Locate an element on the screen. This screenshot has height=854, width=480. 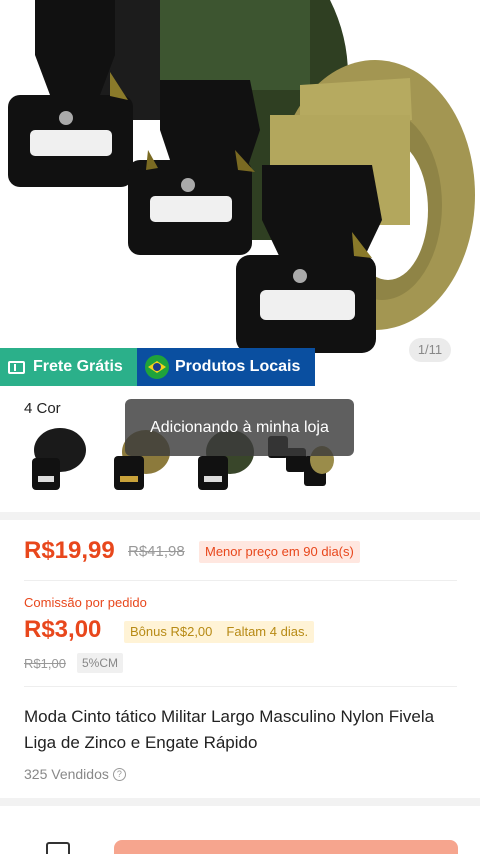
free-shipping-badge: Frete Grátis is located at coordinates (68, 367).